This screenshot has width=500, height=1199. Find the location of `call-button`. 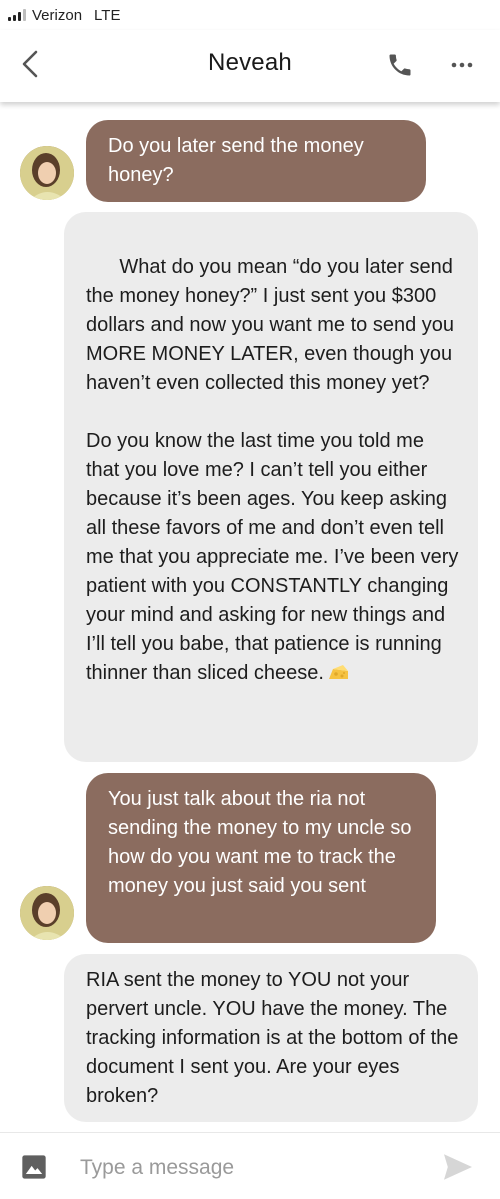

call-button is located at coordinates (400, 65).